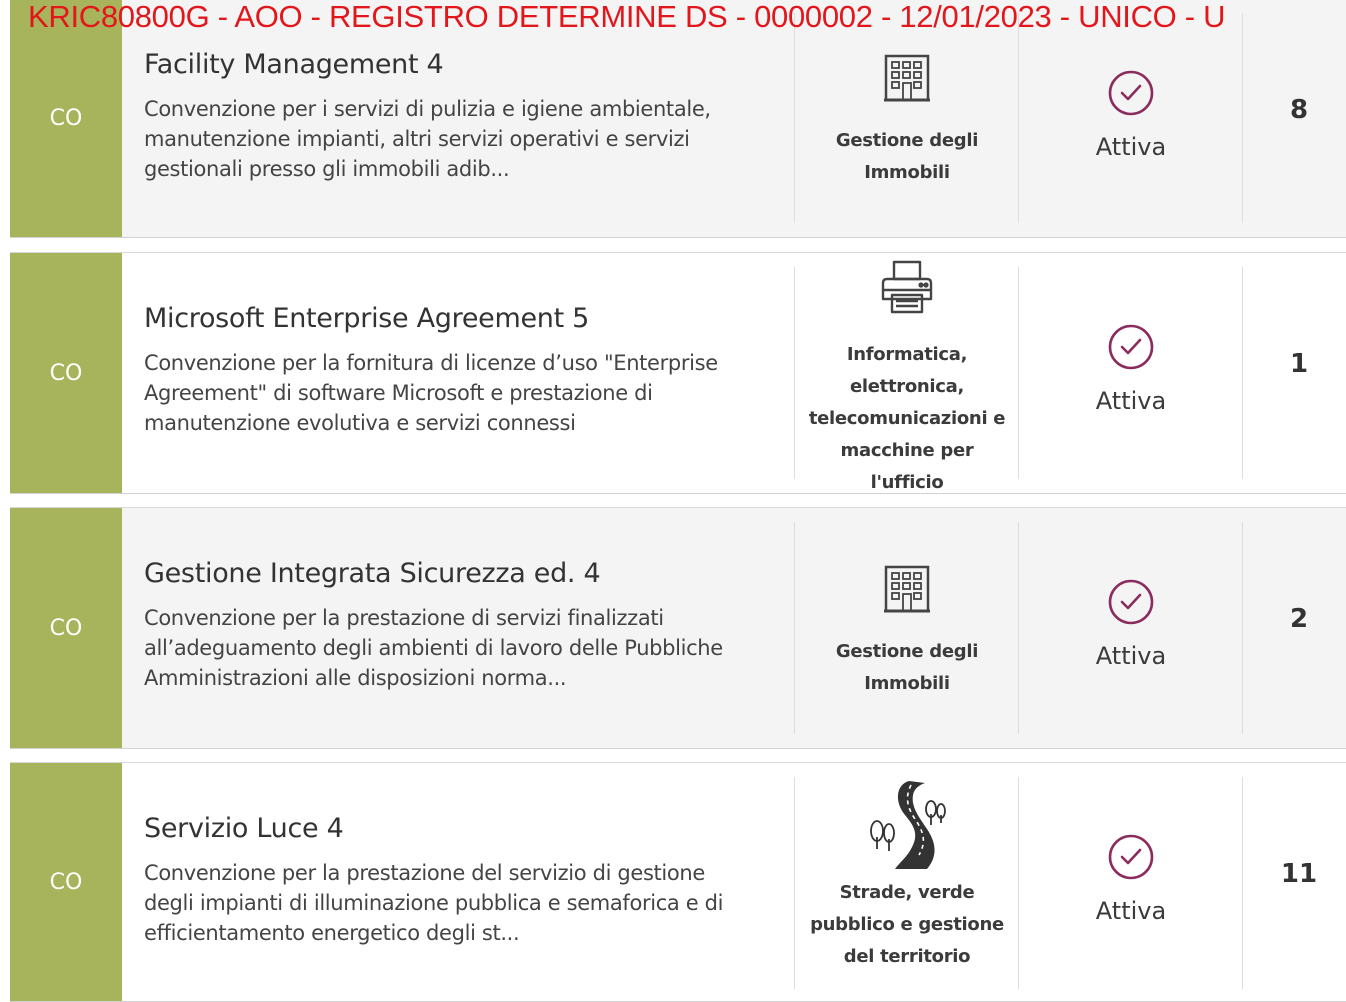 This screenshot has height=1002, width=1346. I want to click on item-count: 2, so click(1299, 619).